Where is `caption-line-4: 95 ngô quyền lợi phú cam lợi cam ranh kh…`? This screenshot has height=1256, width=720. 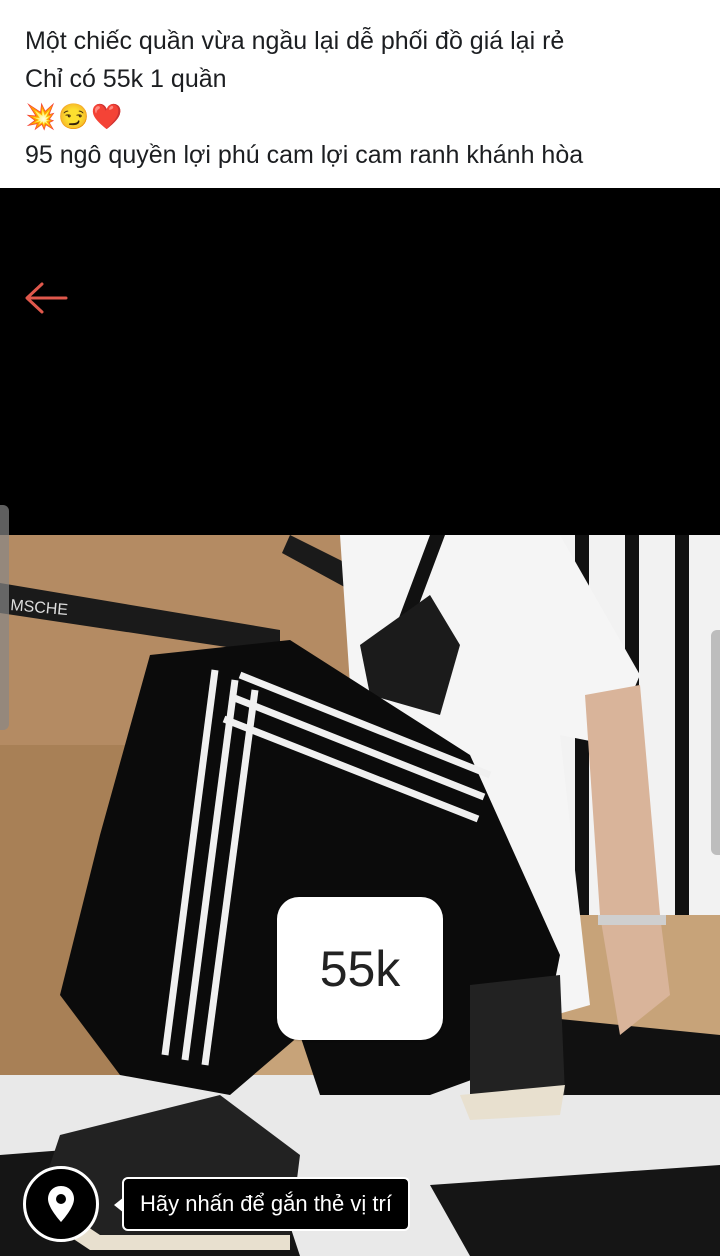
caption-line-4: 95 ngô quyền lợi phú cam lợi cam ranh kh… is located at coordinates (304, 155).